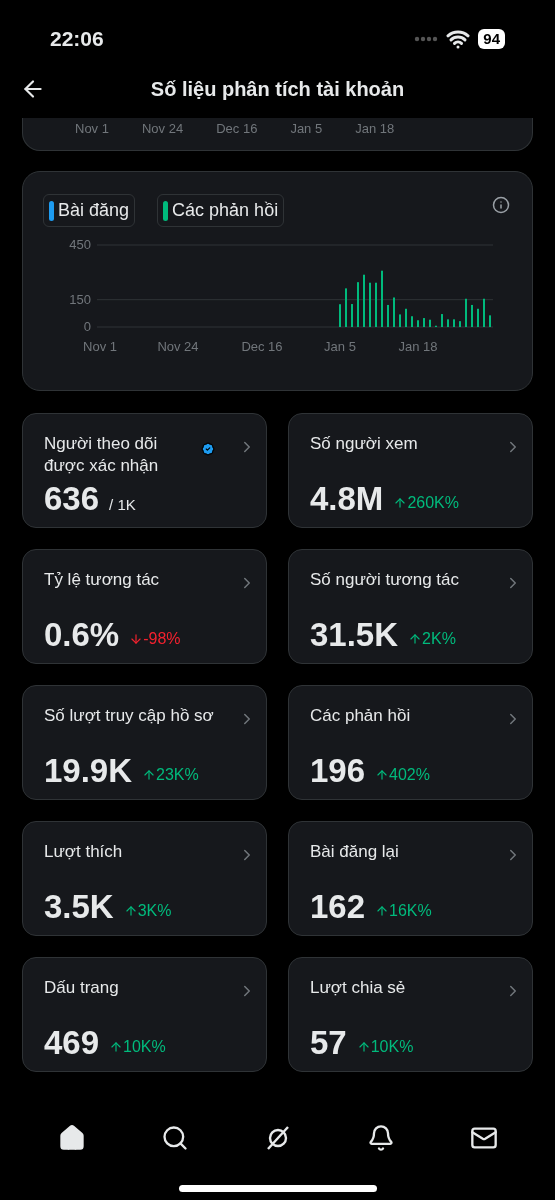 Image resolution: width=555 pixels, height=1200 pixels. What do you see at coordinates (102, 455) in the screenshot?
I see `metric-title: Người theo dõi được xác nhận` at bounding box center [102, 455].